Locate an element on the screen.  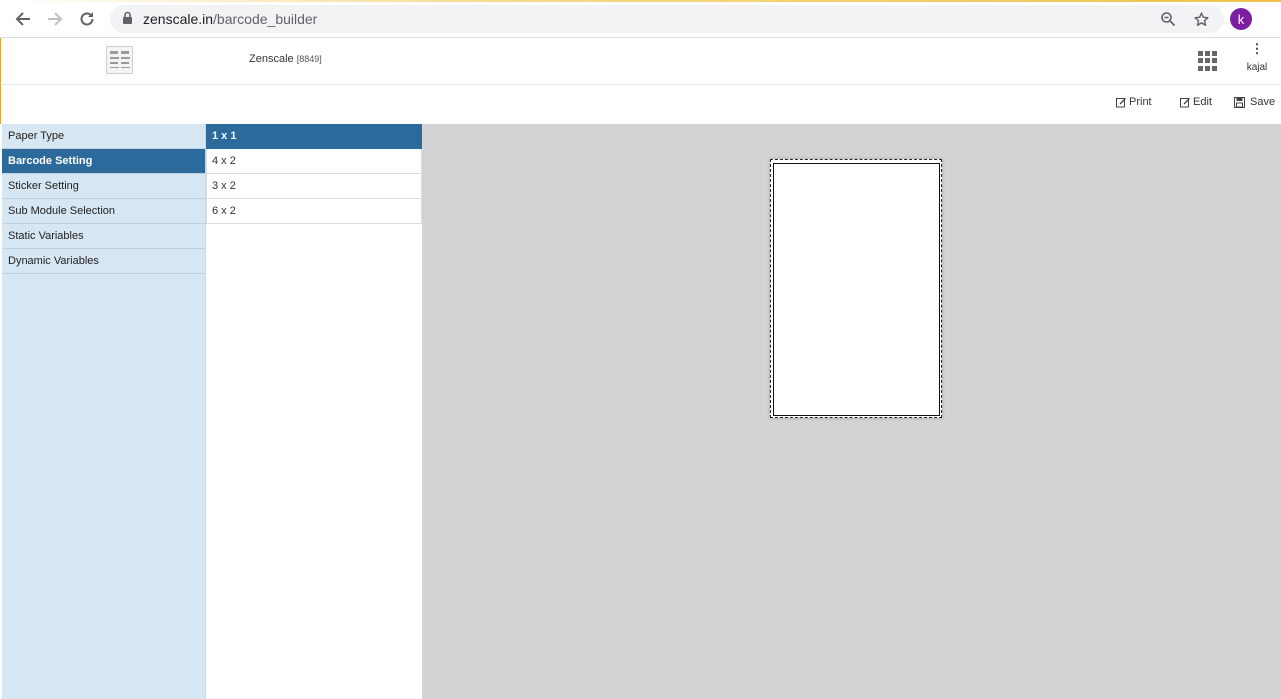
edit-label: Edit is located at coordinates (1202, 102).